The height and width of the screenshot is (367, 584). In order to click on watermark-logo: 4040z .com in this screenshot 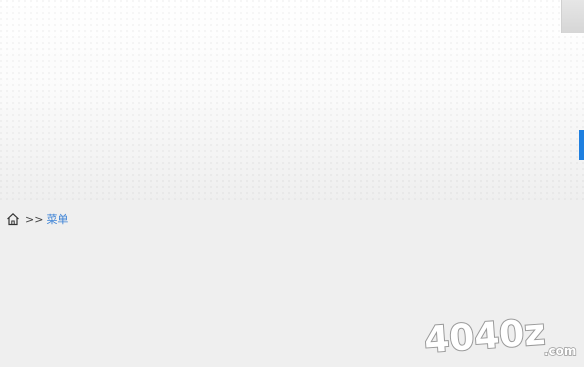, I will do `click(499, 335)`.